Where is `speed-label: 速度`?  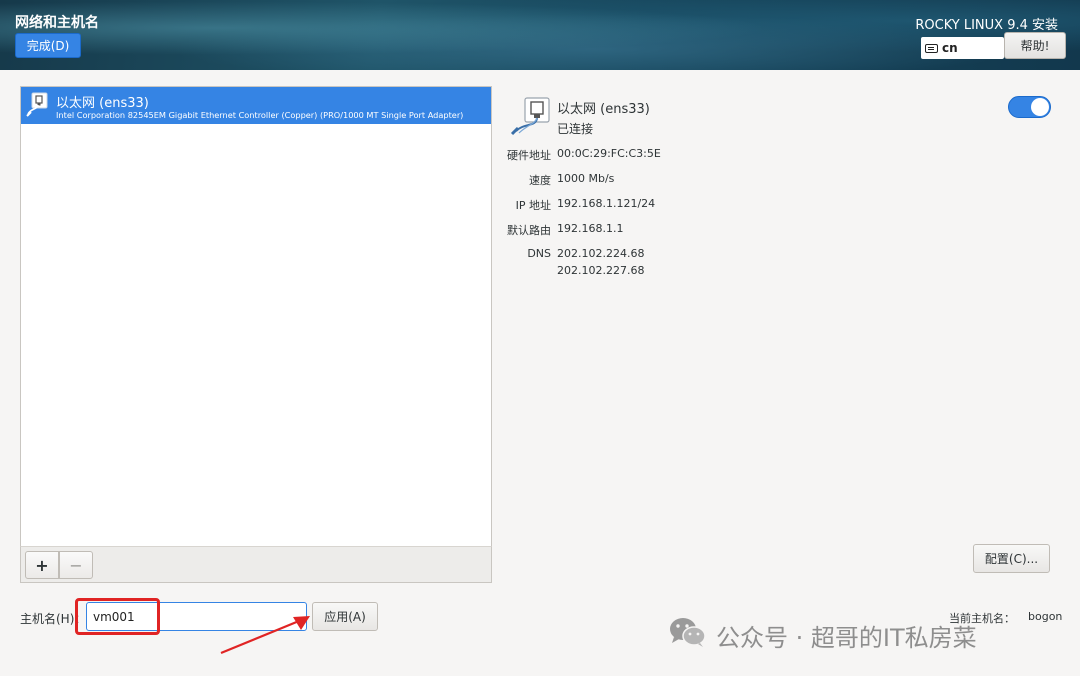
speed-label: 速度 is located at coordinates (540, 180).